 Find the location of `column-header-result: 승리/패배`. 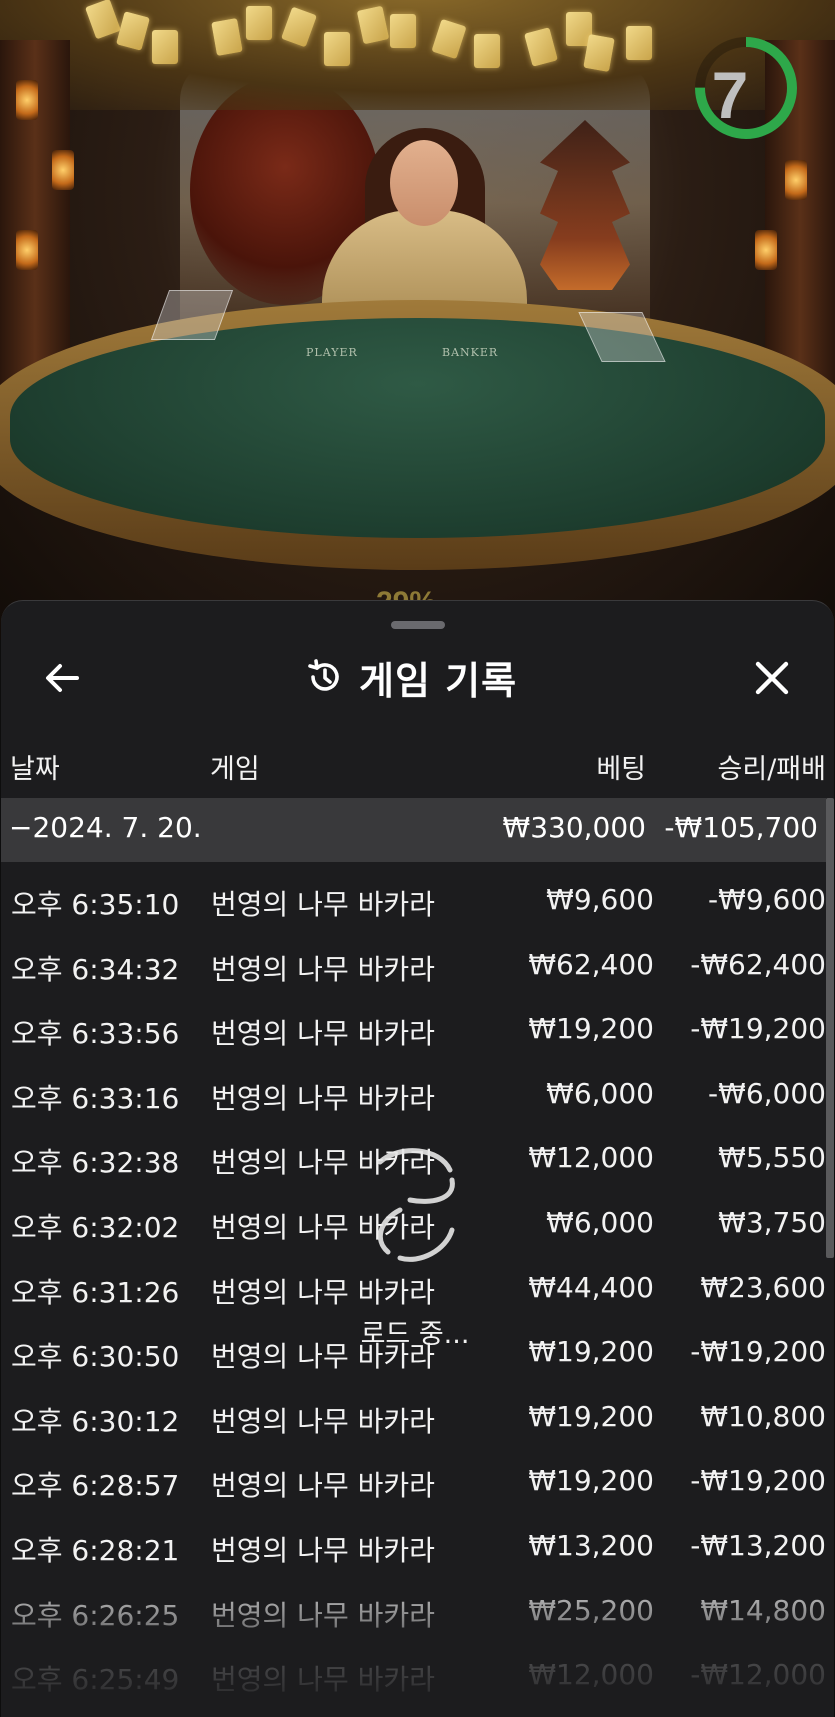

column-header-result: 승리/패배 is located at coordinates (772, 766).